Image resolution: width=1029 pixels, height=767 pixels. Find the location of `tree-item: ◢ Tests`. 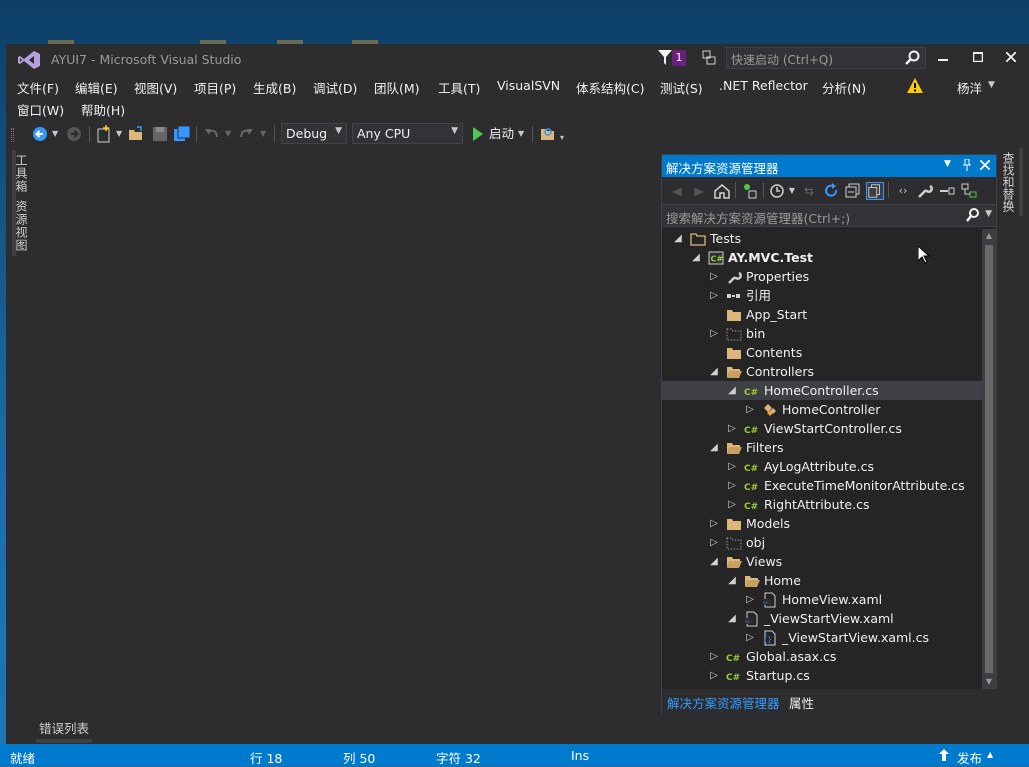

tree-item: ◢ Tests is located at coordinates (822, 238).